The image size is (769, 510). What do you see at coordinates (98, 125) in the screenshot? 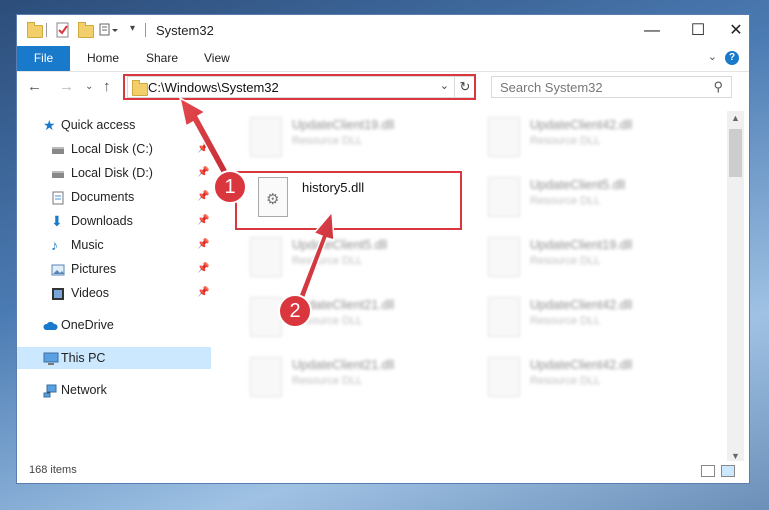
I see `sidebar-item-label: Quick access` at bounding box center [98, 125].